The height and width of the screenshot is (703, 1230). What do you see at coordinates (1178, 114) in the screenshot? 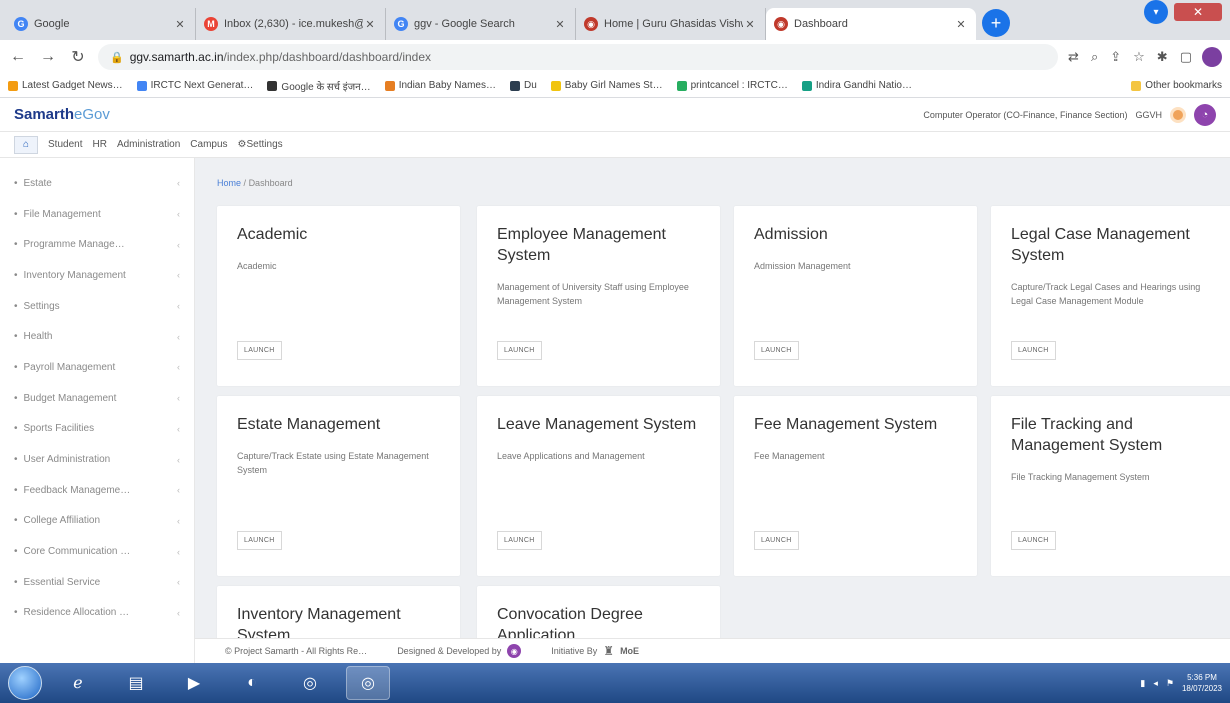
I see `notification-icon` at bounding box center [1178, 114].